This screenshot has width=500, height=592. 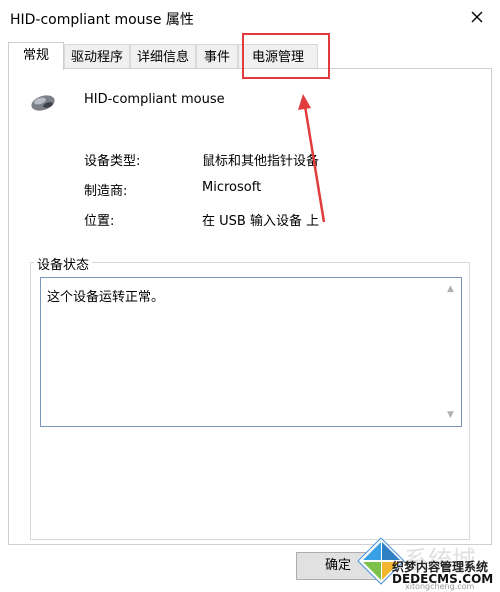 What do you see at coordinates (154, 99) in the screenshot?
I see `device-name: HID-compliant mouse` at bounding box center [154, 99].